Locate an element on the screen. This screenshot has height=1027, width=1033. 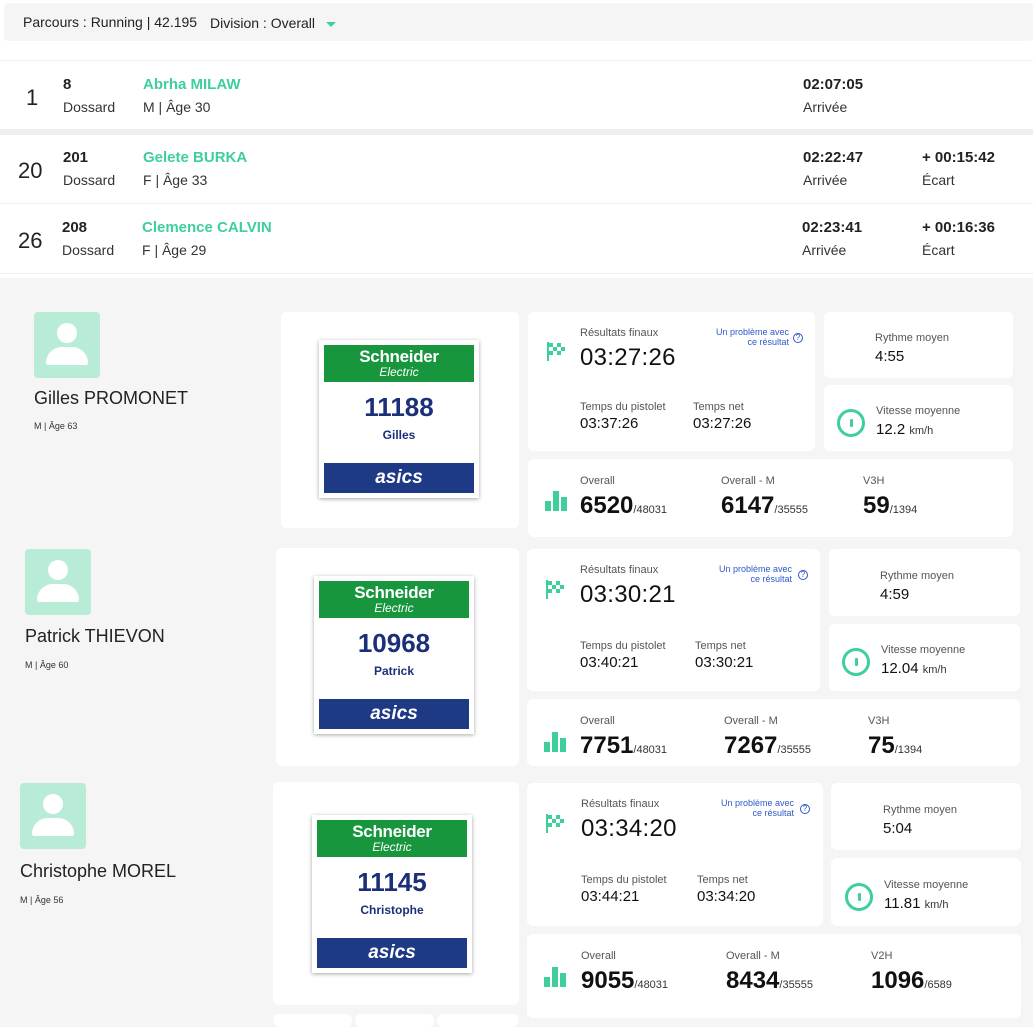
partial-card is located at coordinates (478, 1020).